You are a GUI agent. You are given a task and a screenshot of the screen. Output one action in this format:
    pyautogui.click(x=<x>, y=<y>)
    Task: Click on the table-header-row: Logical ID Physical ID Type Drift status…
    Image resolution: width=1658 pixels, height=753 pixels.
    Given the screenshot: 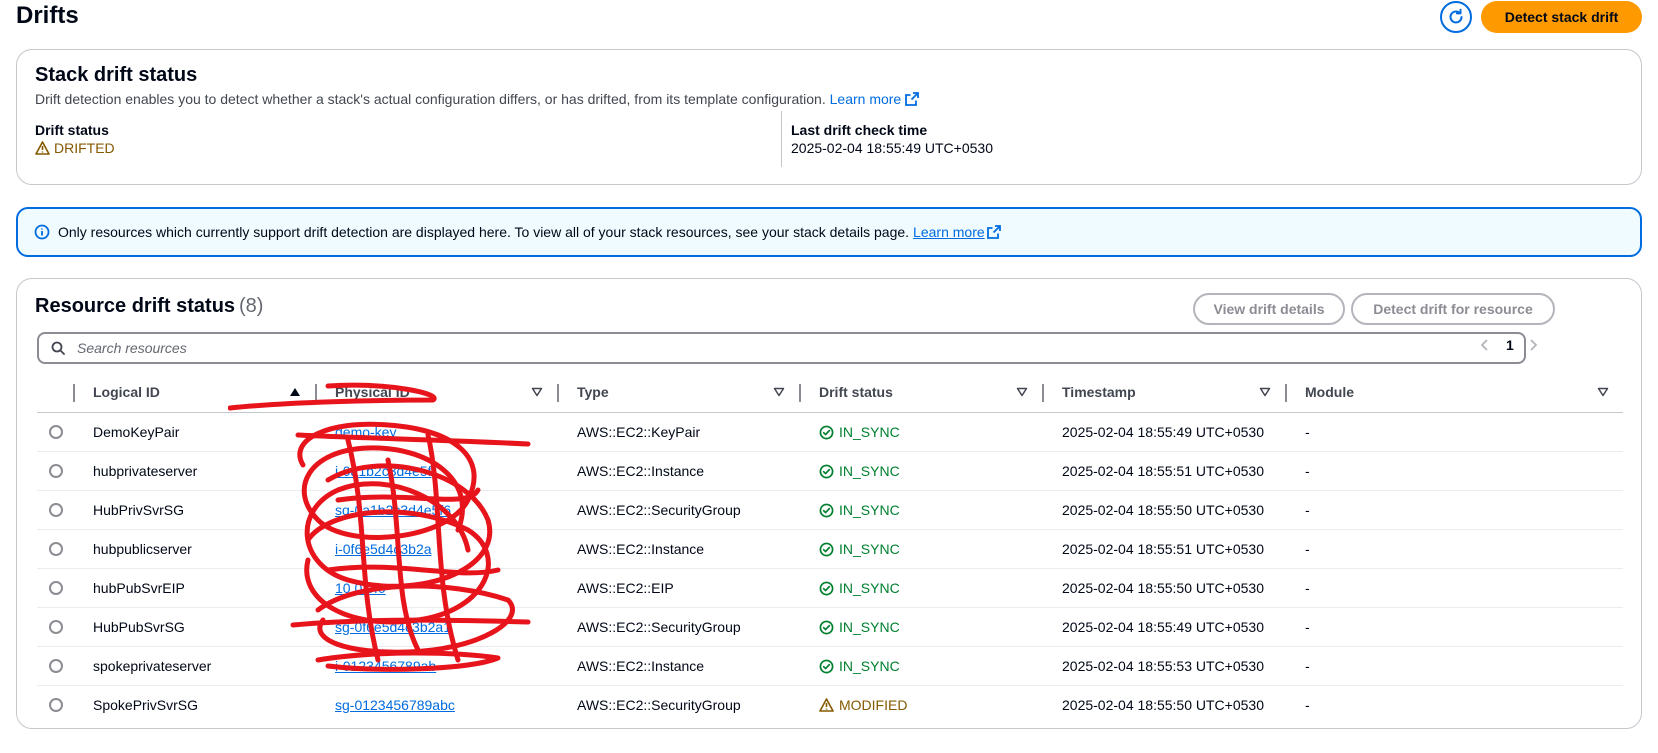 What is the action you would take?
    pyautogui.click(x=830, y=392)
    